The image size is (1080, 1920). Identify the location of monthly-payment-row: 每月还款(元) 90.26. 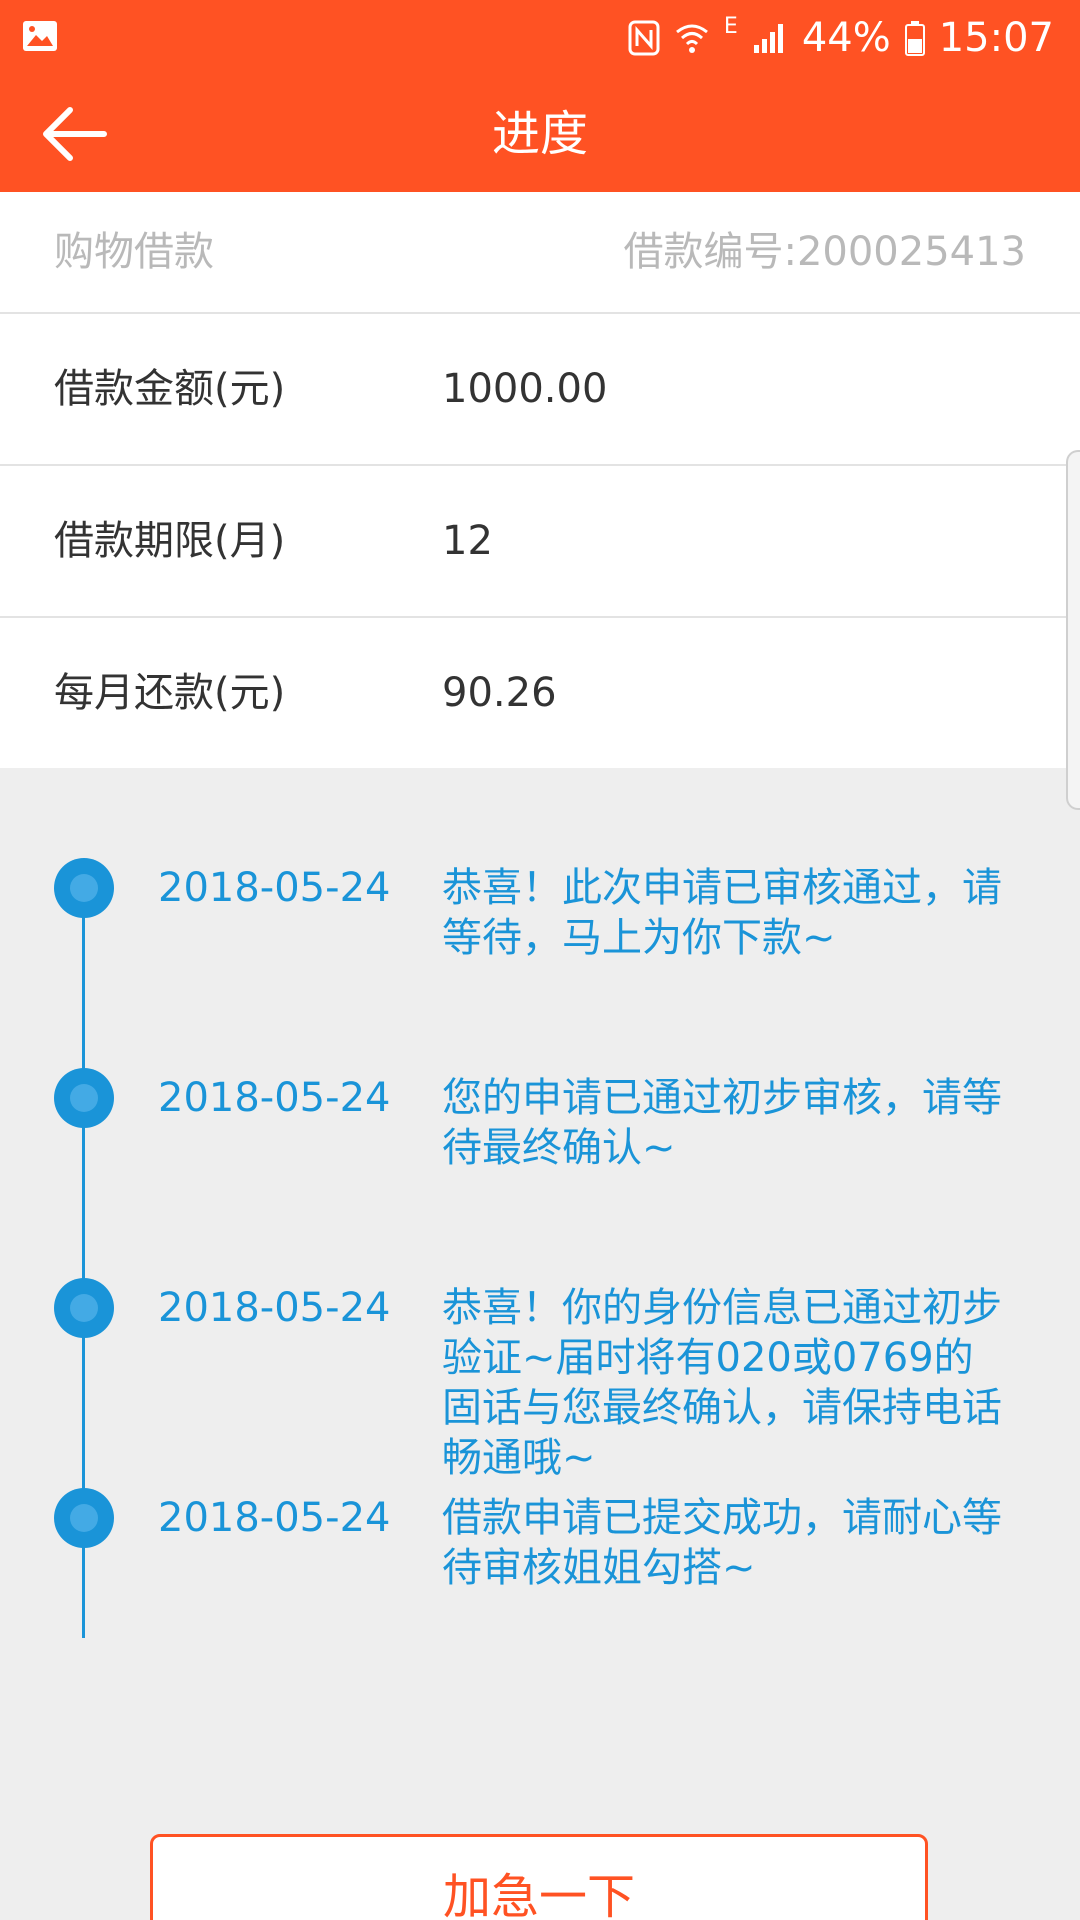
(540, 693).